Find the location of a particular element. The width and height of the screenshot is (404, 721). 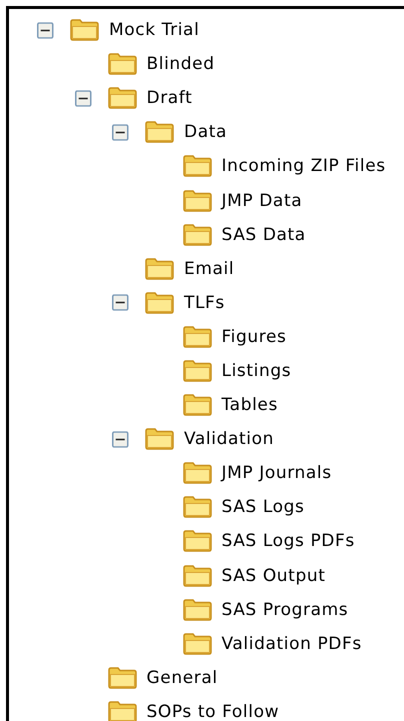

folder-label: Incoming ZIP Files is located at coordinates (304, 166).